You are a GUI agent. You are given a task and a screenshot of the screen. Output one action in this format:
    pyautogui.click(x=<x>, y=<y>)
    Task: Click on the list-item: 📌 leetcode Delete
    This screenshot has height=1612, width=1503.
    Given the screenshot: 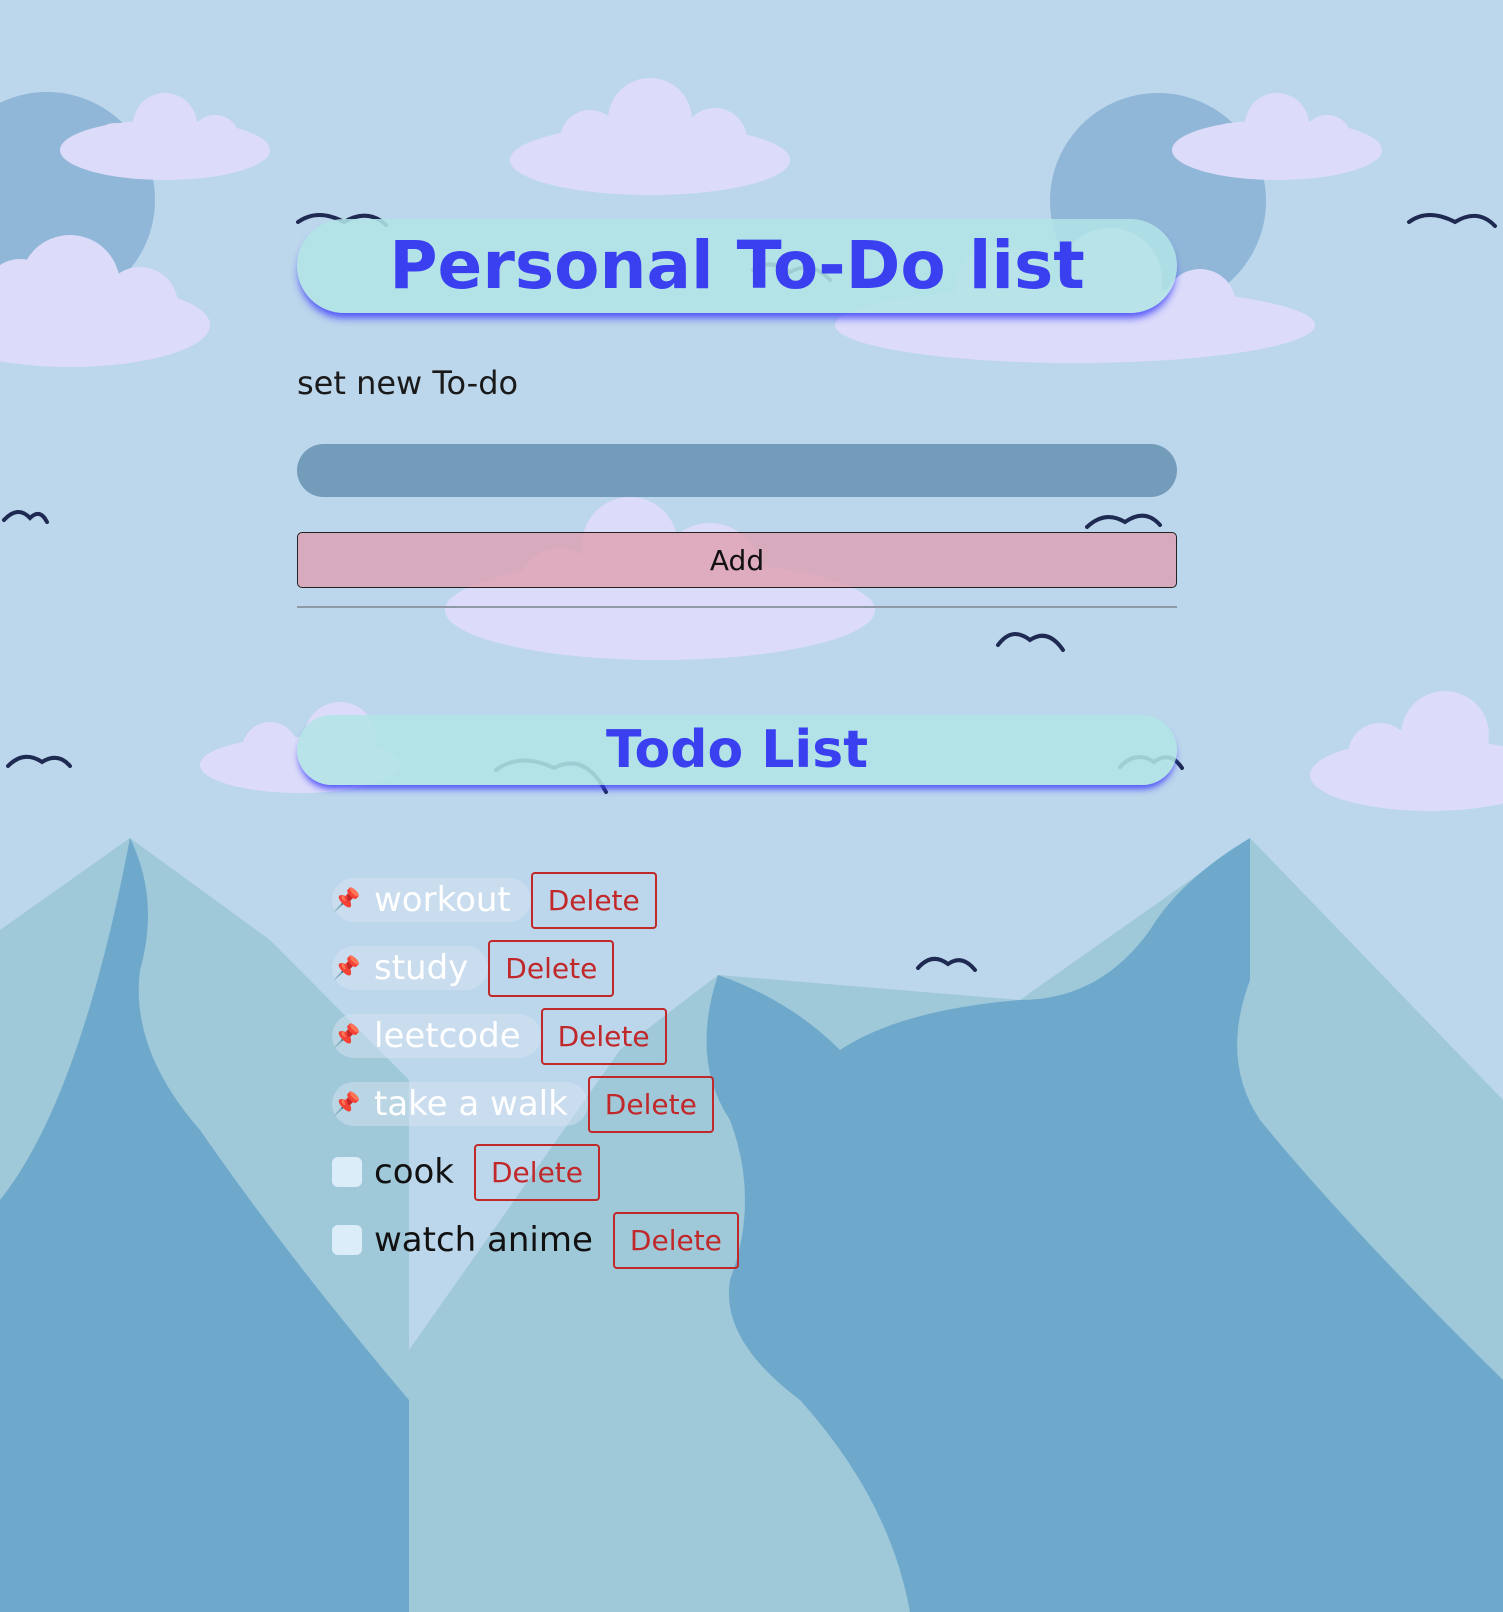 What is the action you would take?
    pyautogui.click(x=535, y=1036)
    